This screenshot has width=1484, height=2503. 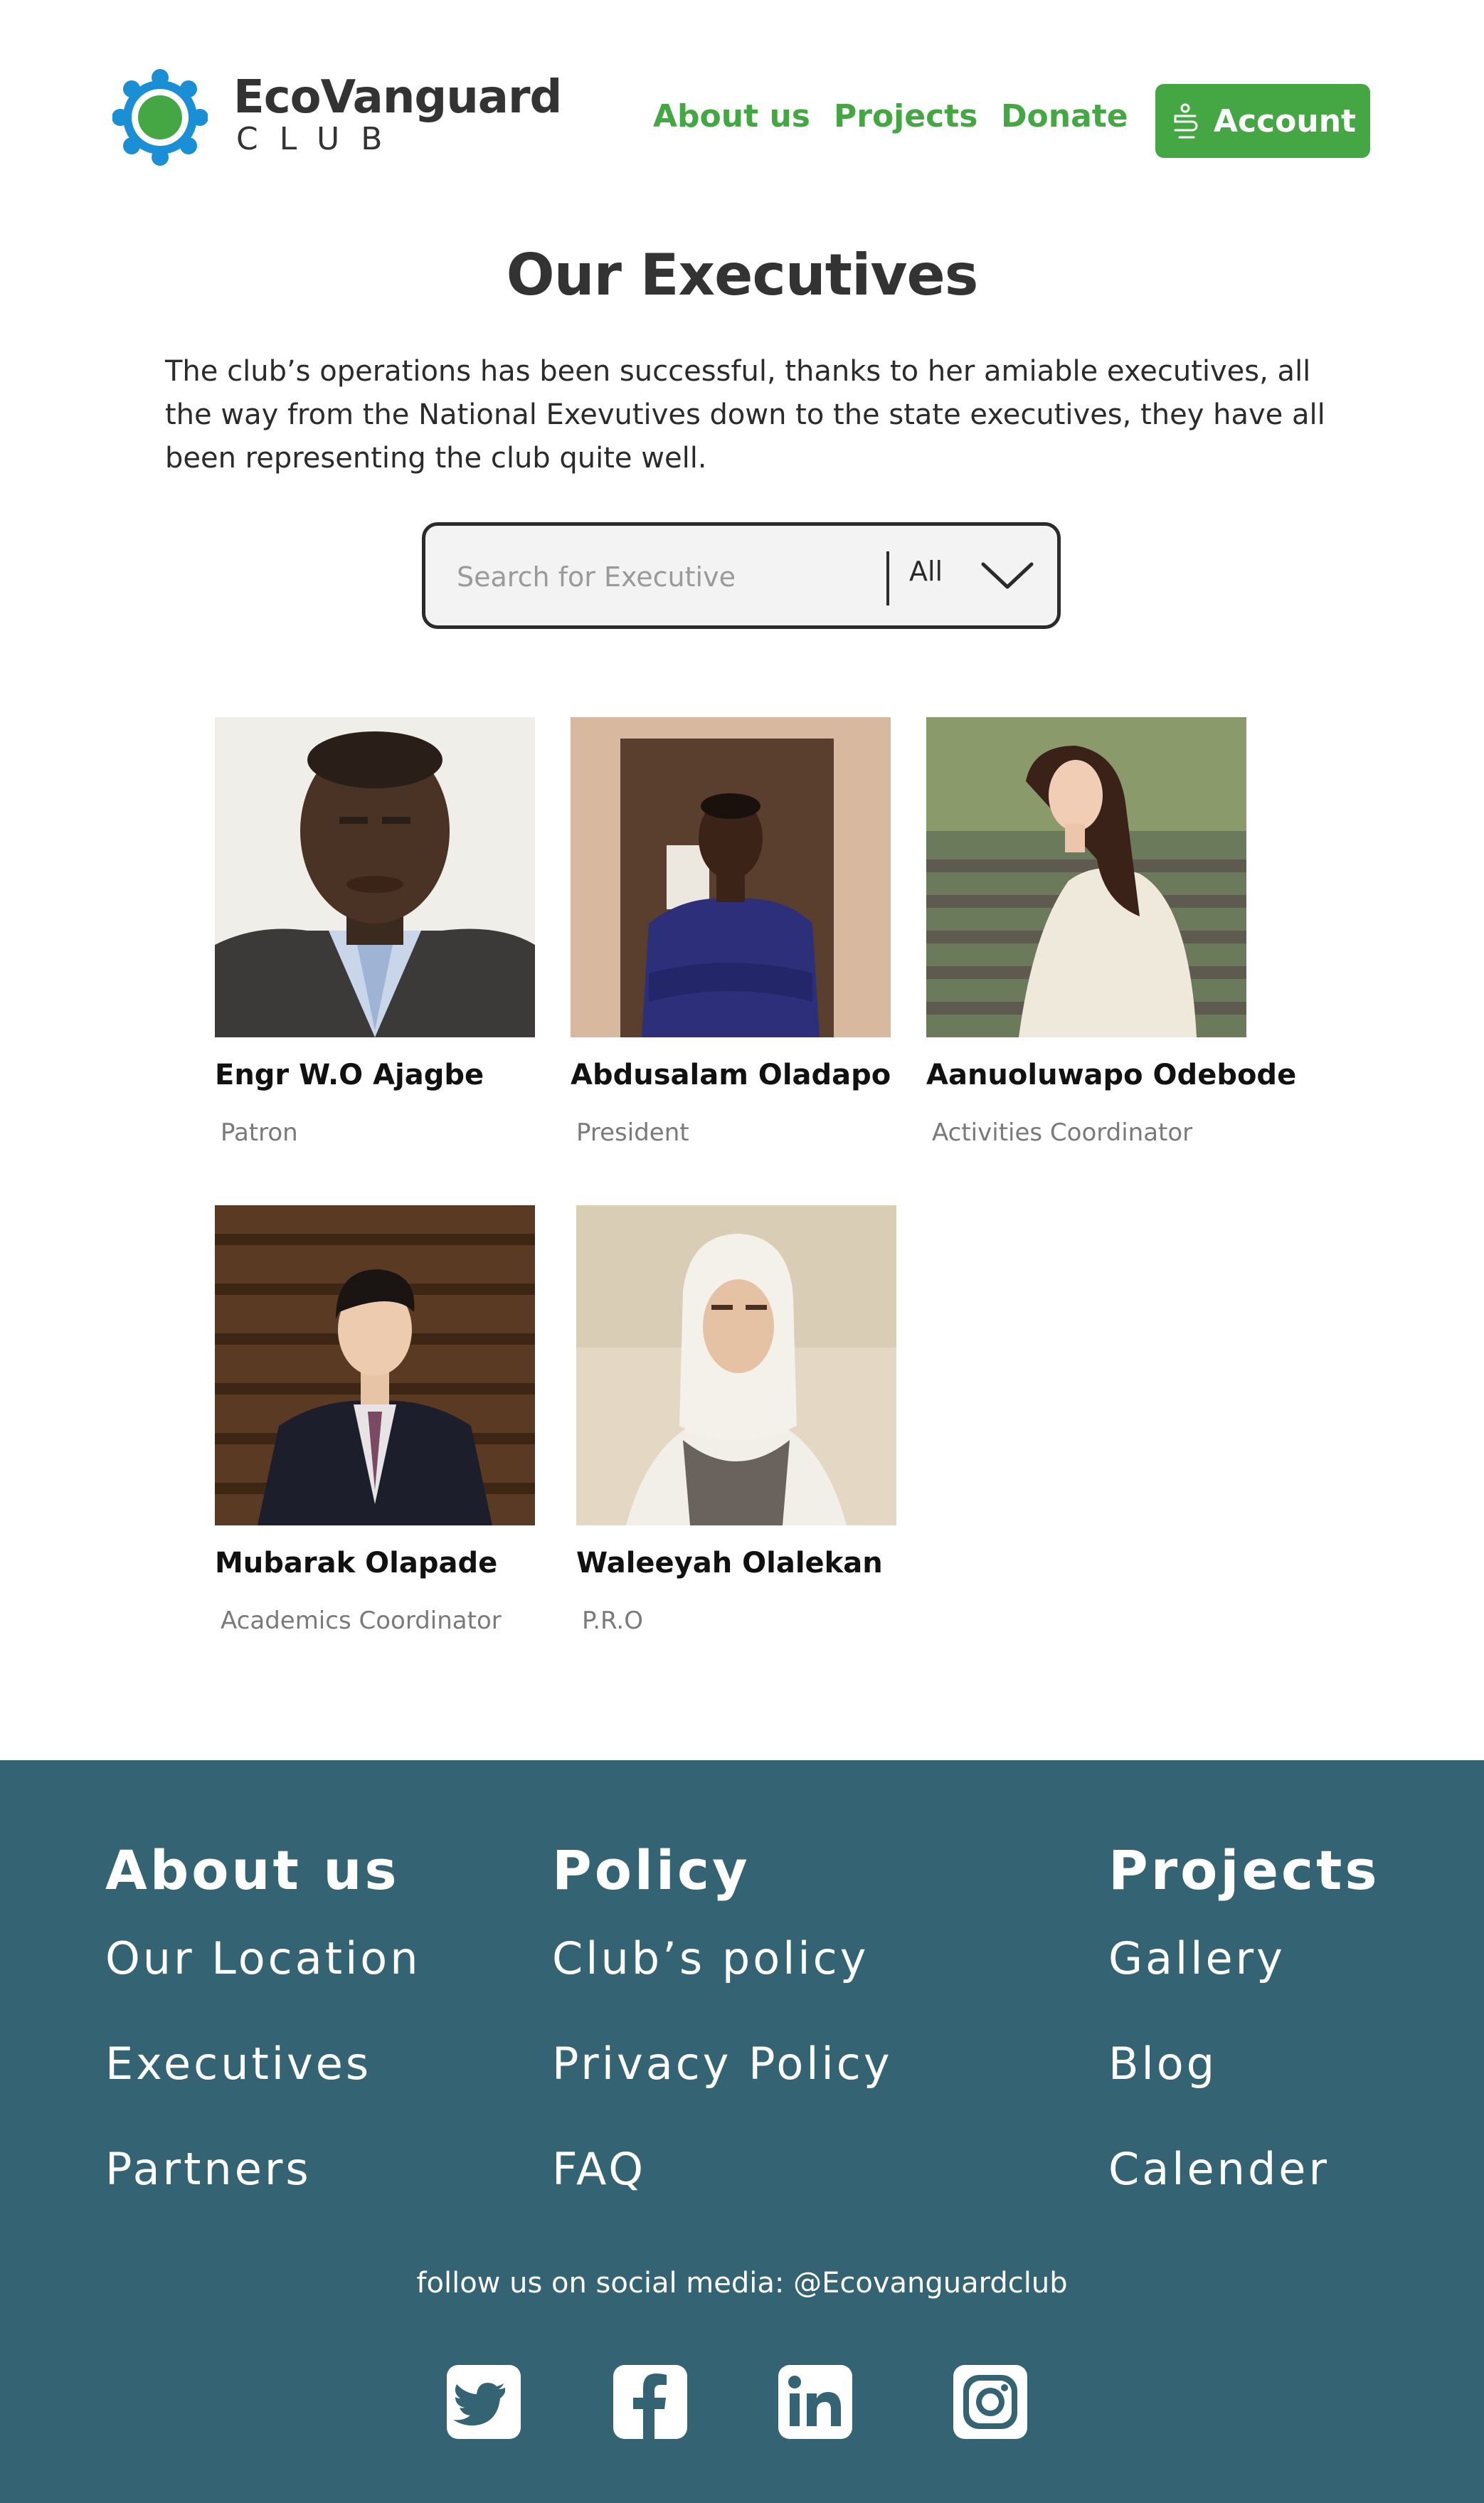 What do you see at coordinates (252, 1870) in the screenshot?
I see `footer-heading: About us` at bounding box center [252, 1870].